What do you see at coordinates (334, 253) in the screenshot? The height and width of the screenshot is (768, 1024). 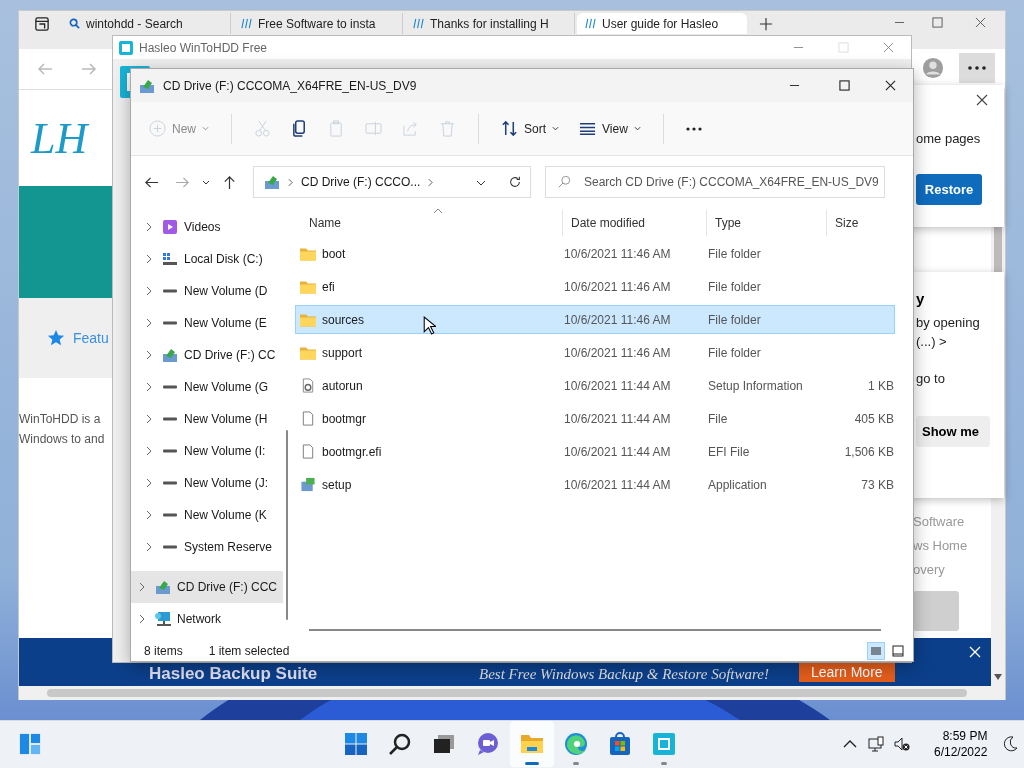 I see `file-name: boot` at bounding box center [334, 253].